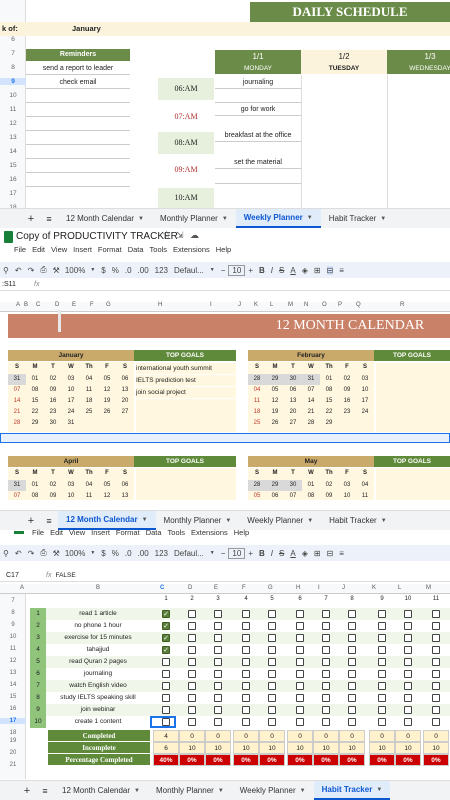  What do you see at coordinates (35, 412) in the screenshot?
I see `calendar-day: 22` at bounding box center [35, 412].